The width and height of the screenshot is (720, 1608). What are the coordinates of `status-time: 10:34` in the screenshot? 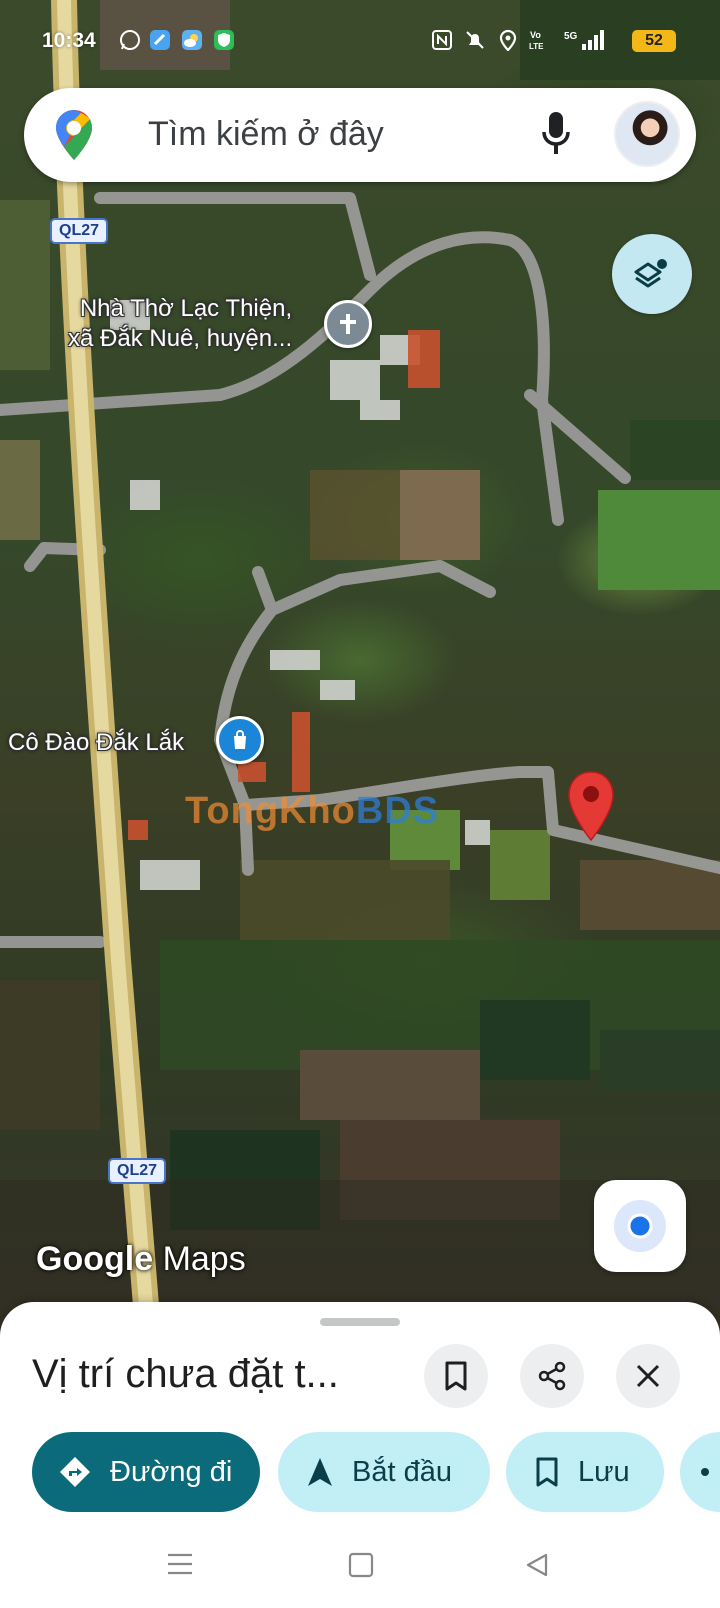 It's located at (69, 40).